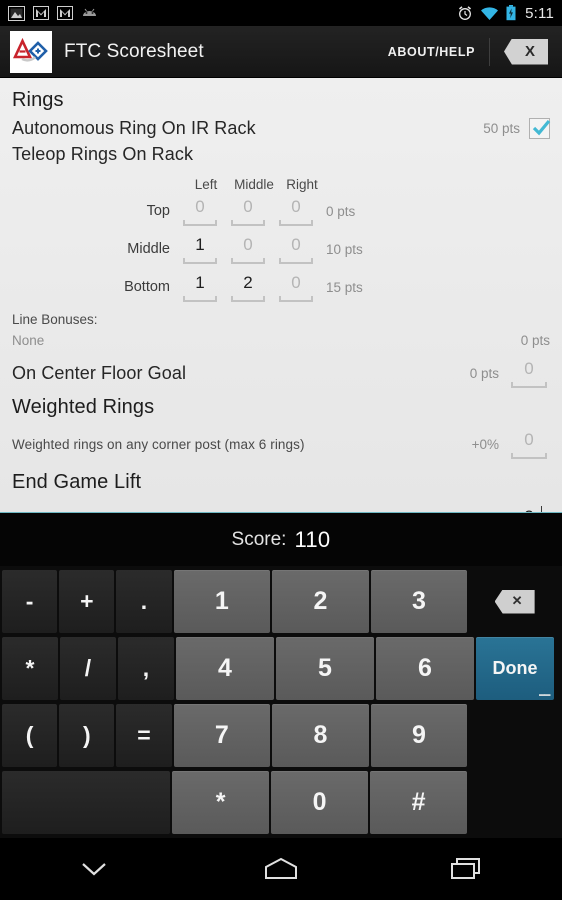 This screenshot has width=562, height=900. What do you see at coordinates (144, 601) in the screenshot?
I see `key-period: .` at bounding box center [144, 601].